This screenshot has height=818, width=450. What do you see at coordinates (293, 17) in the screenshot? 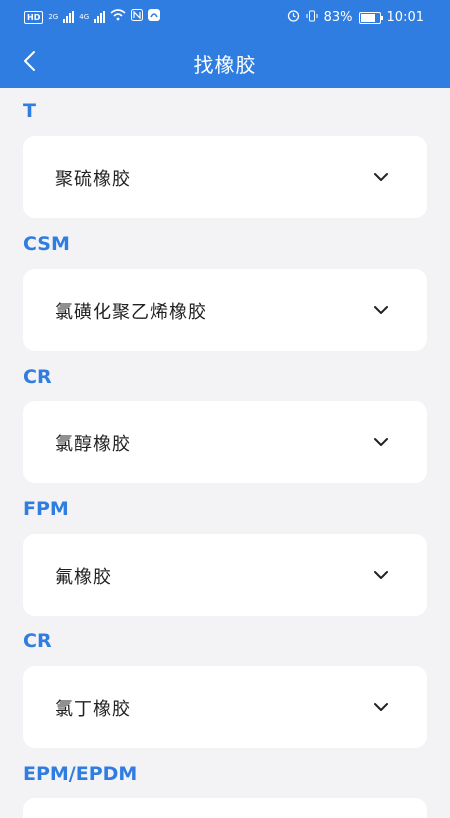
I see `alarm-icon` at bounding box center [293, 17].